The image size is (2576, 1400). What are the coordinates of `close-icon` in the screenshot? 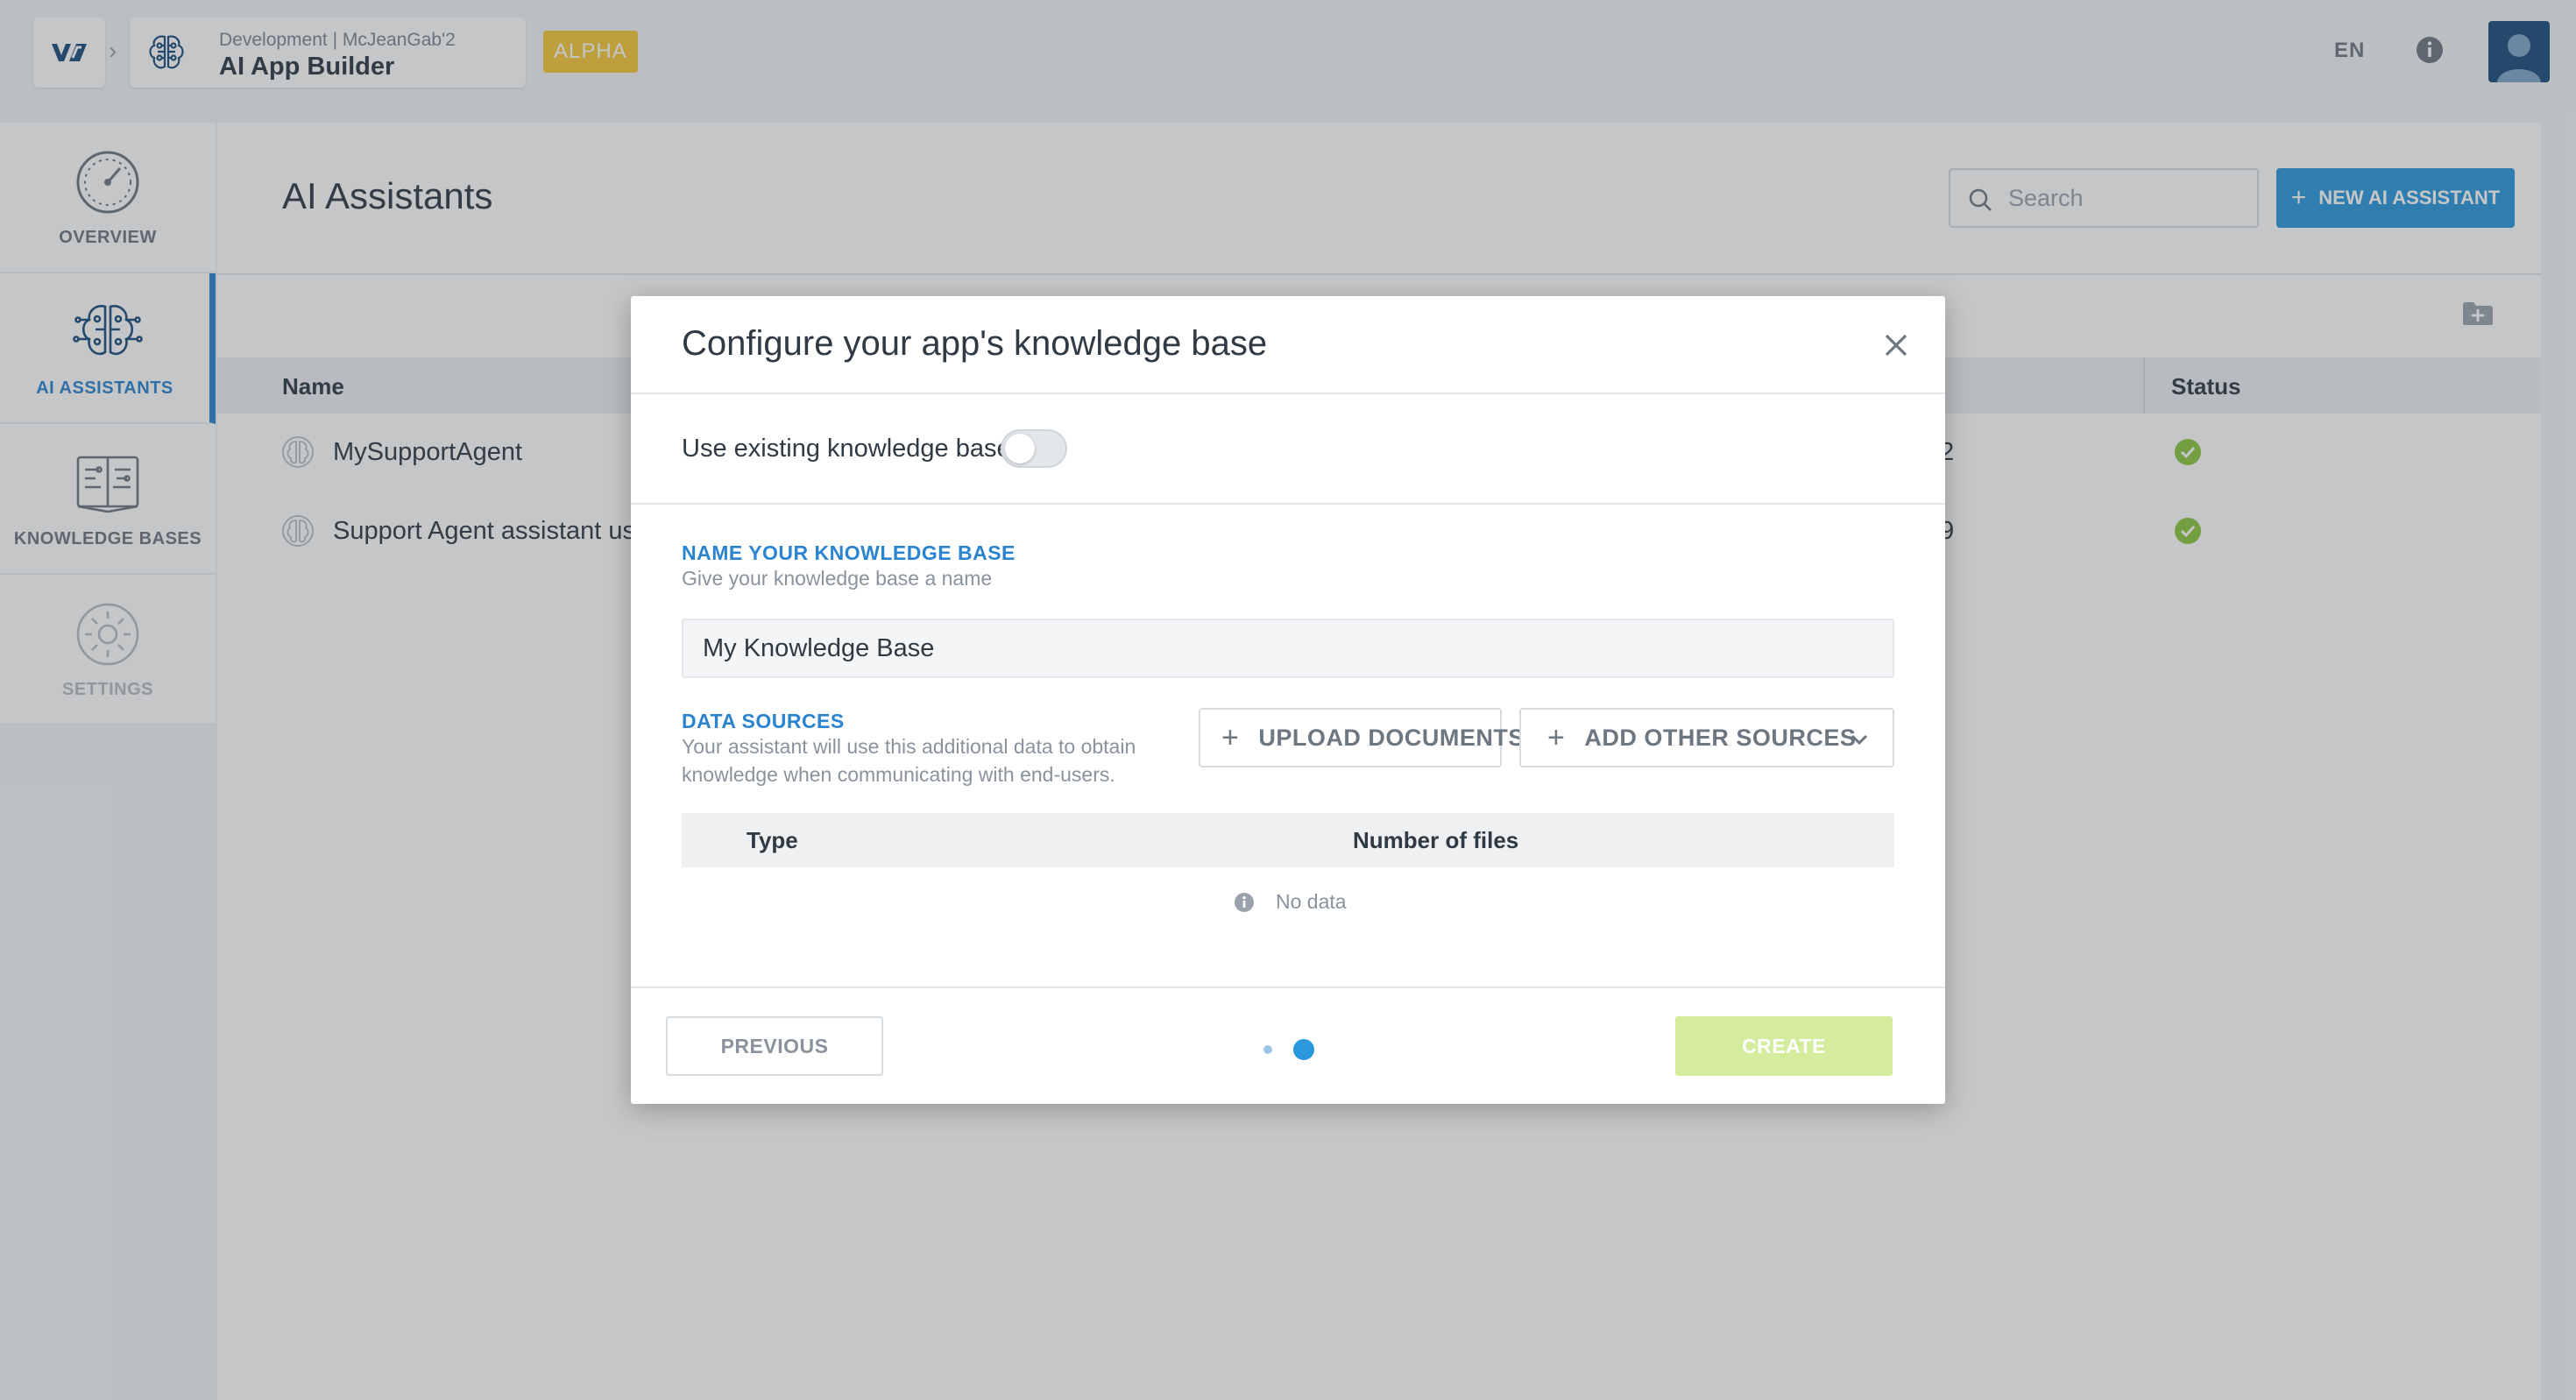 It's located at (1896, 345).